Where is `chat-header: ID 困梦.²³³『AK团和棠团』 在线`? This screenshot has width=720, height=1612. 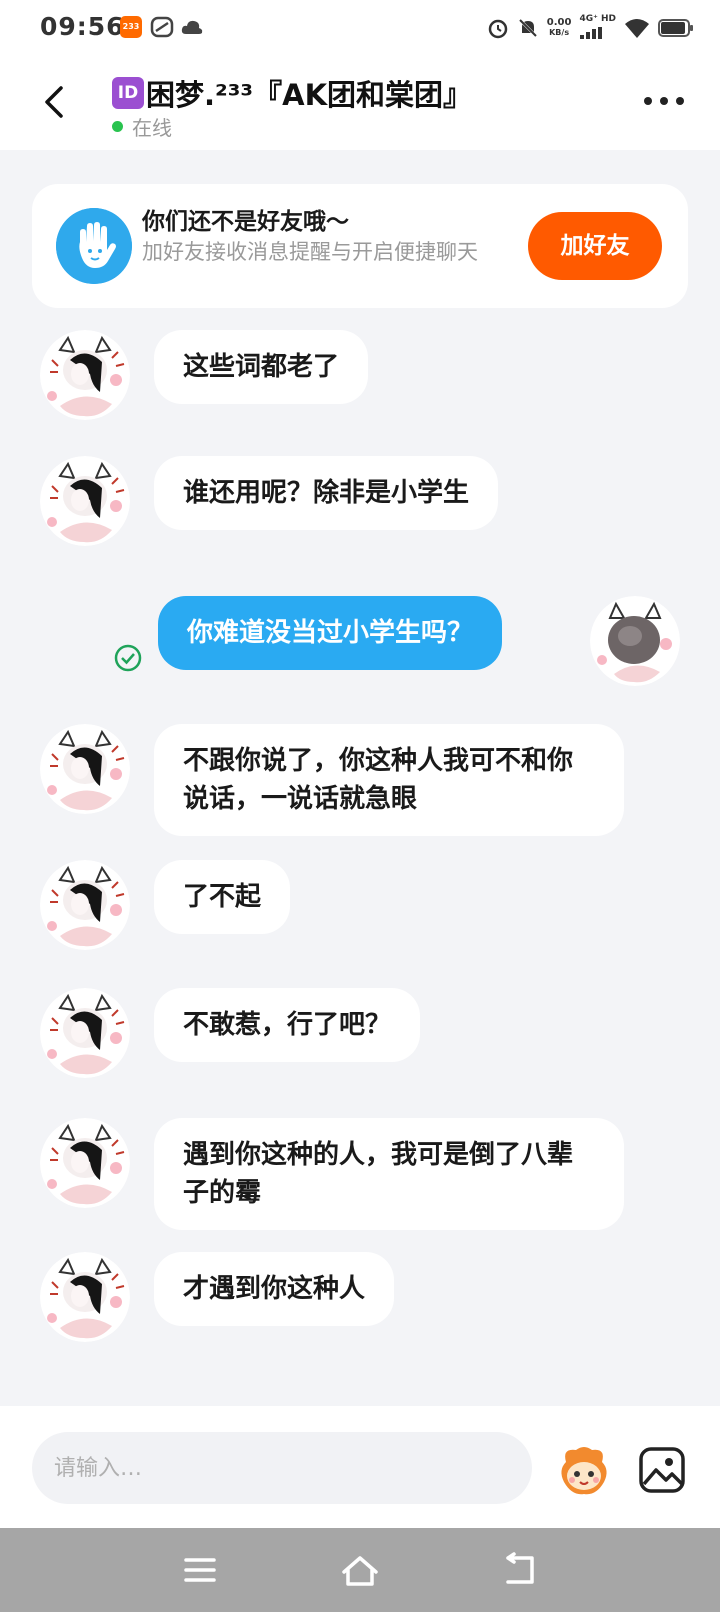 chat-header: ID 困梦.²³³『AK团和棠团』 在线 is located at coordinates (360, 103).